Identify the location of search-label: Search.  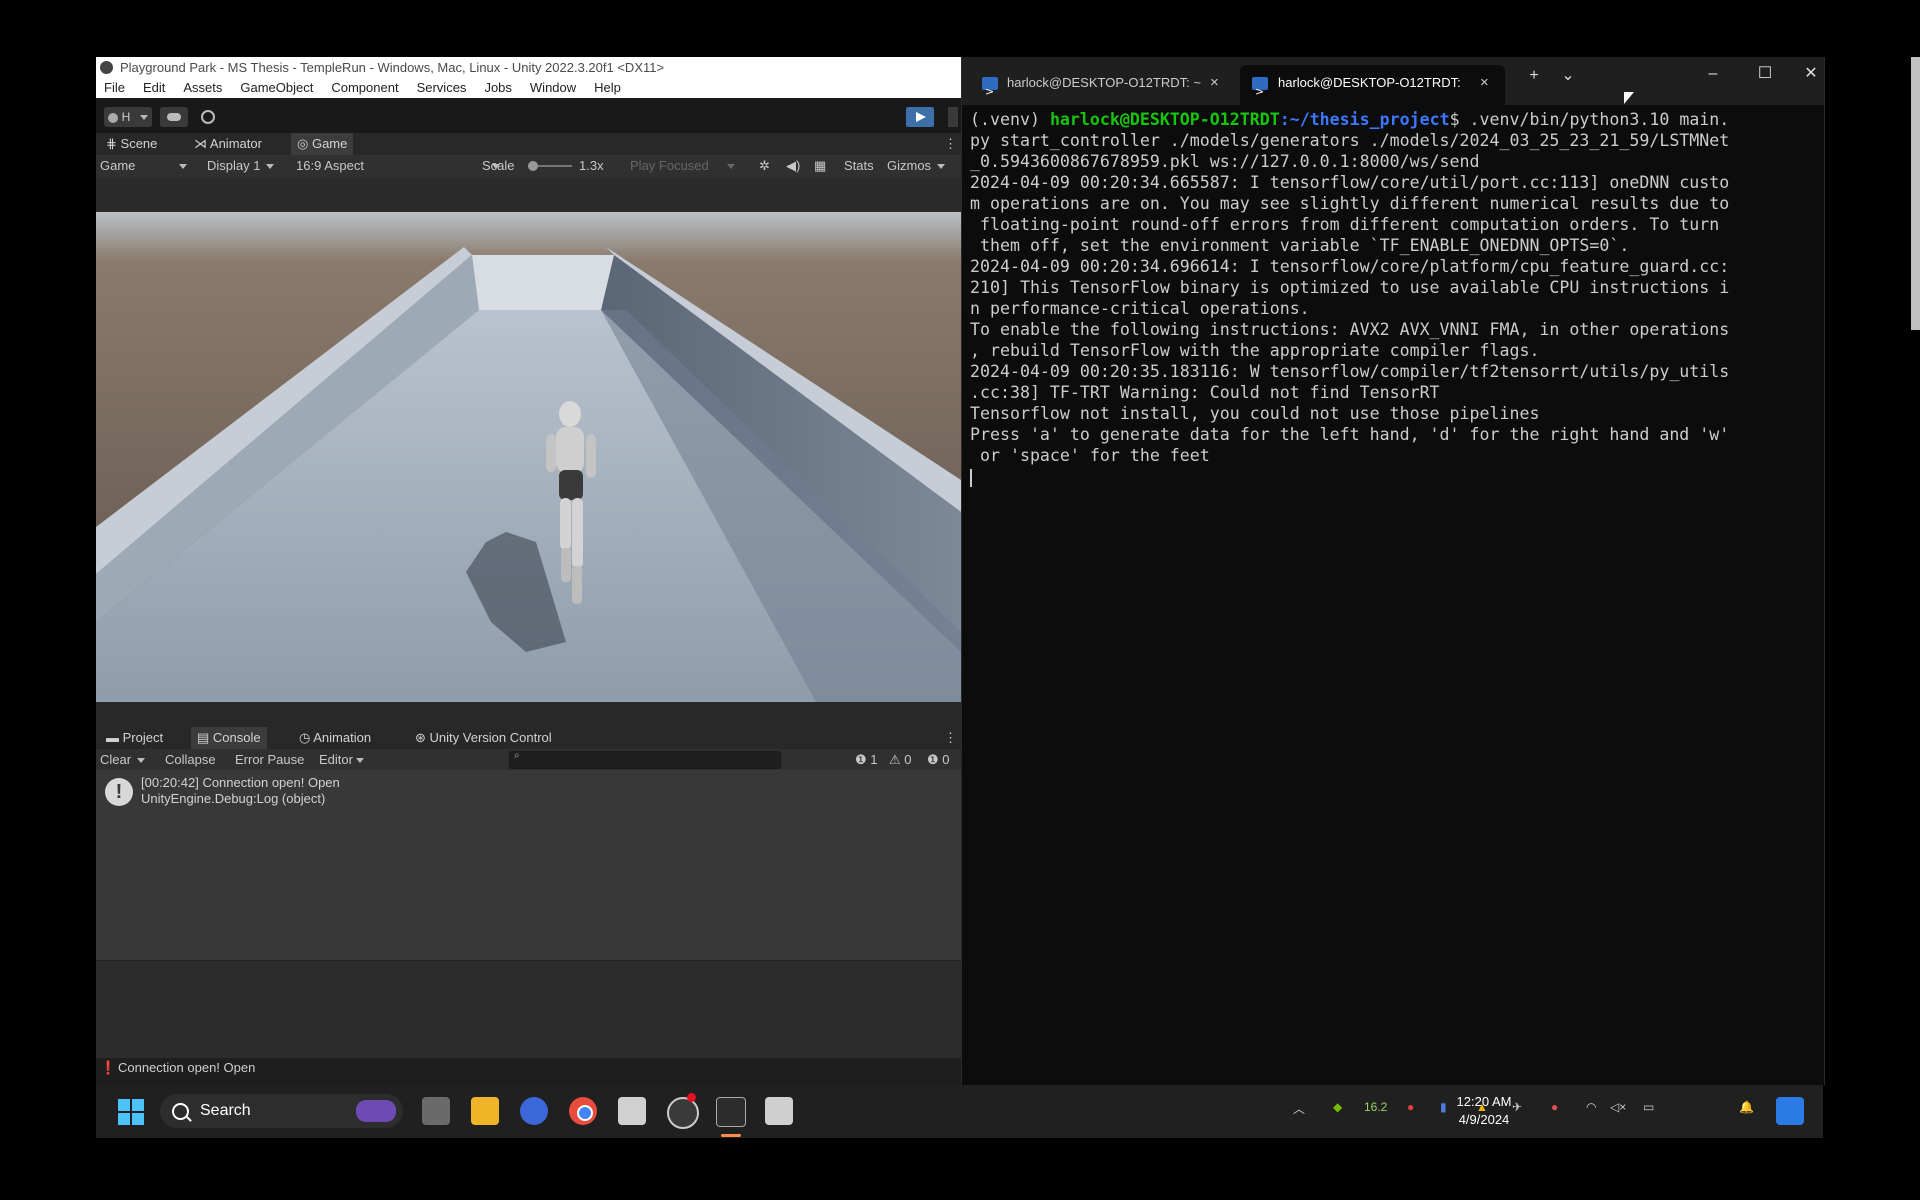
(225, 1110).